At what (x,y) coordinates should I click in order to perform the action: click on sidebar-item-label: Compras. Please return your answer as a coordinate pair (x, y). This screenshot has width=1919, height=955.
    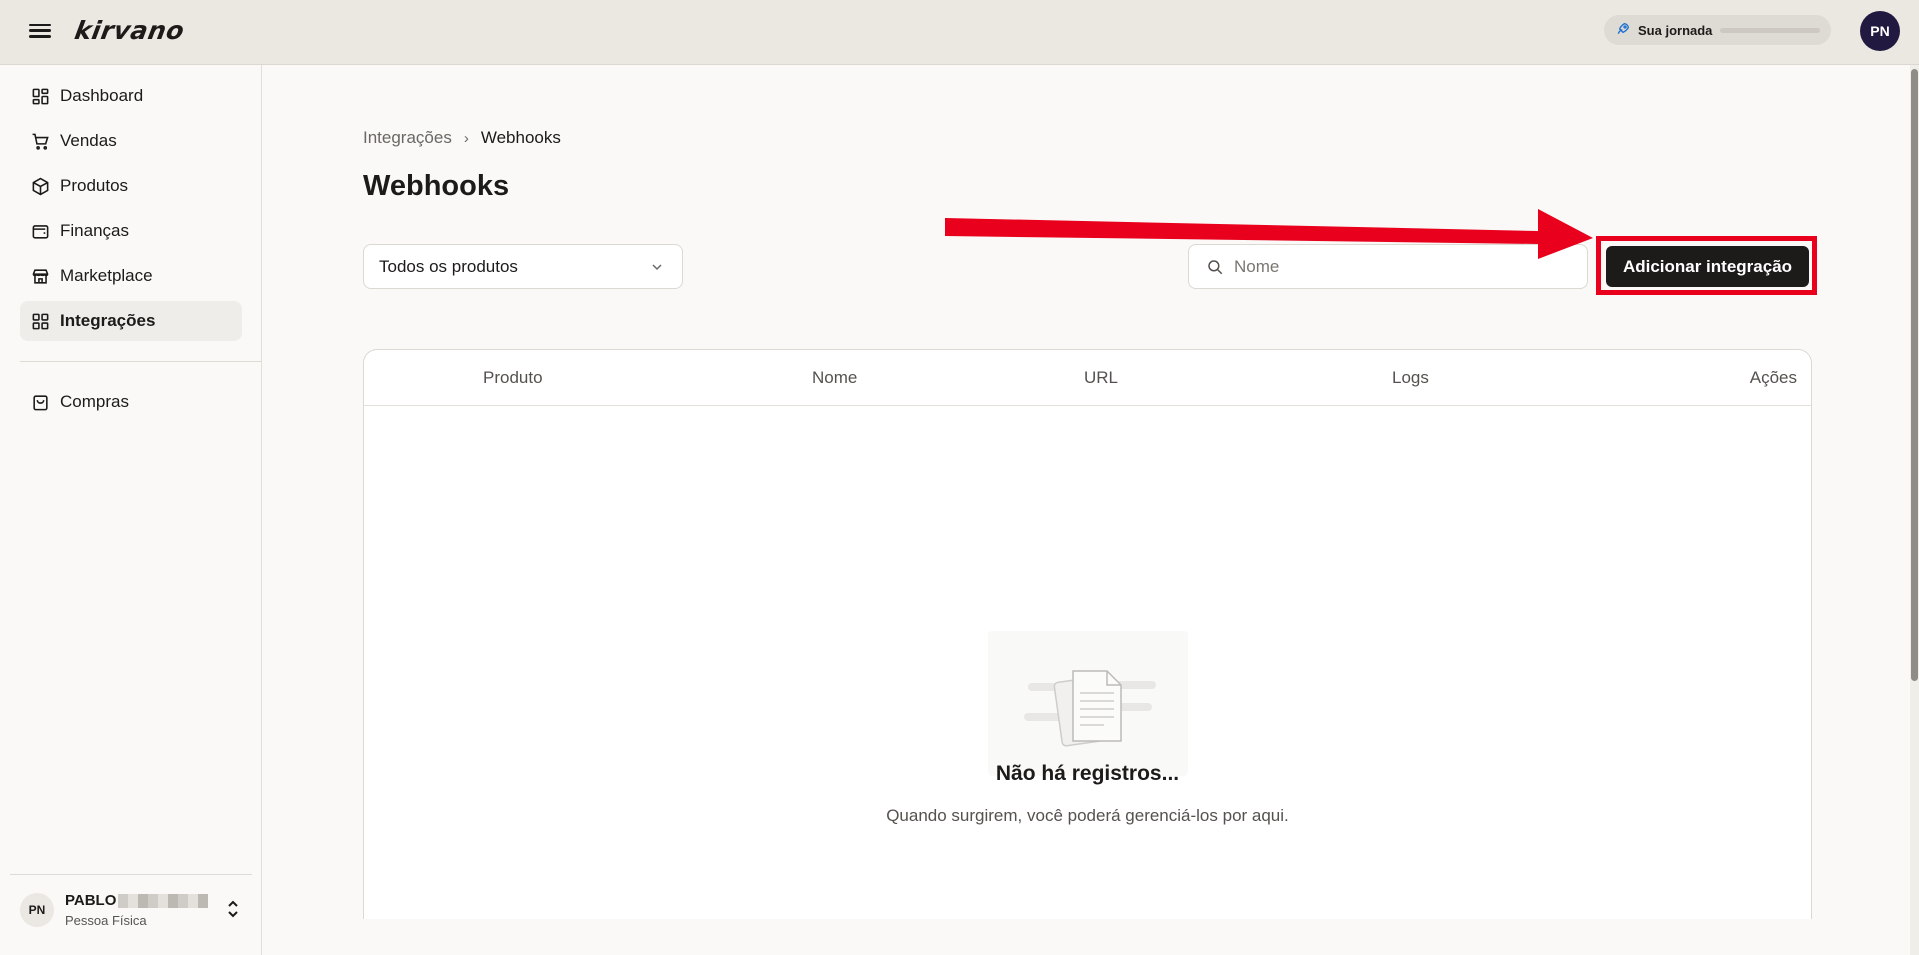
    Looking at the image, I should click on (94, 401).